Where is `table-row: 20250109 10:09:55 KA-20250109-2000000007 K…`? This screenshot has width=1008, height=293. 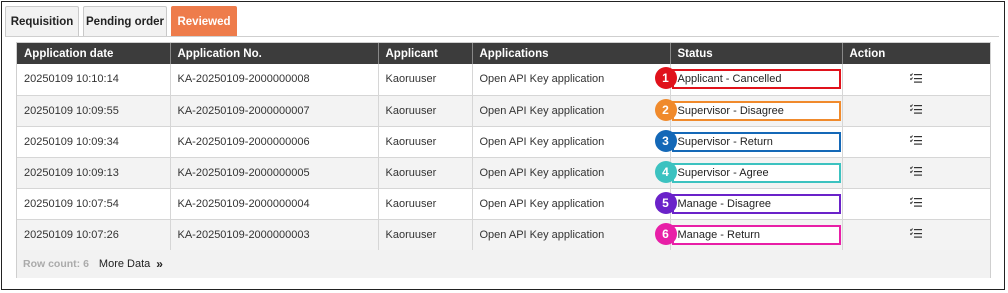 table-row: 20250109 10:09:55 KA-20250109-2000000007 K… is located at coordinates (503, 111).